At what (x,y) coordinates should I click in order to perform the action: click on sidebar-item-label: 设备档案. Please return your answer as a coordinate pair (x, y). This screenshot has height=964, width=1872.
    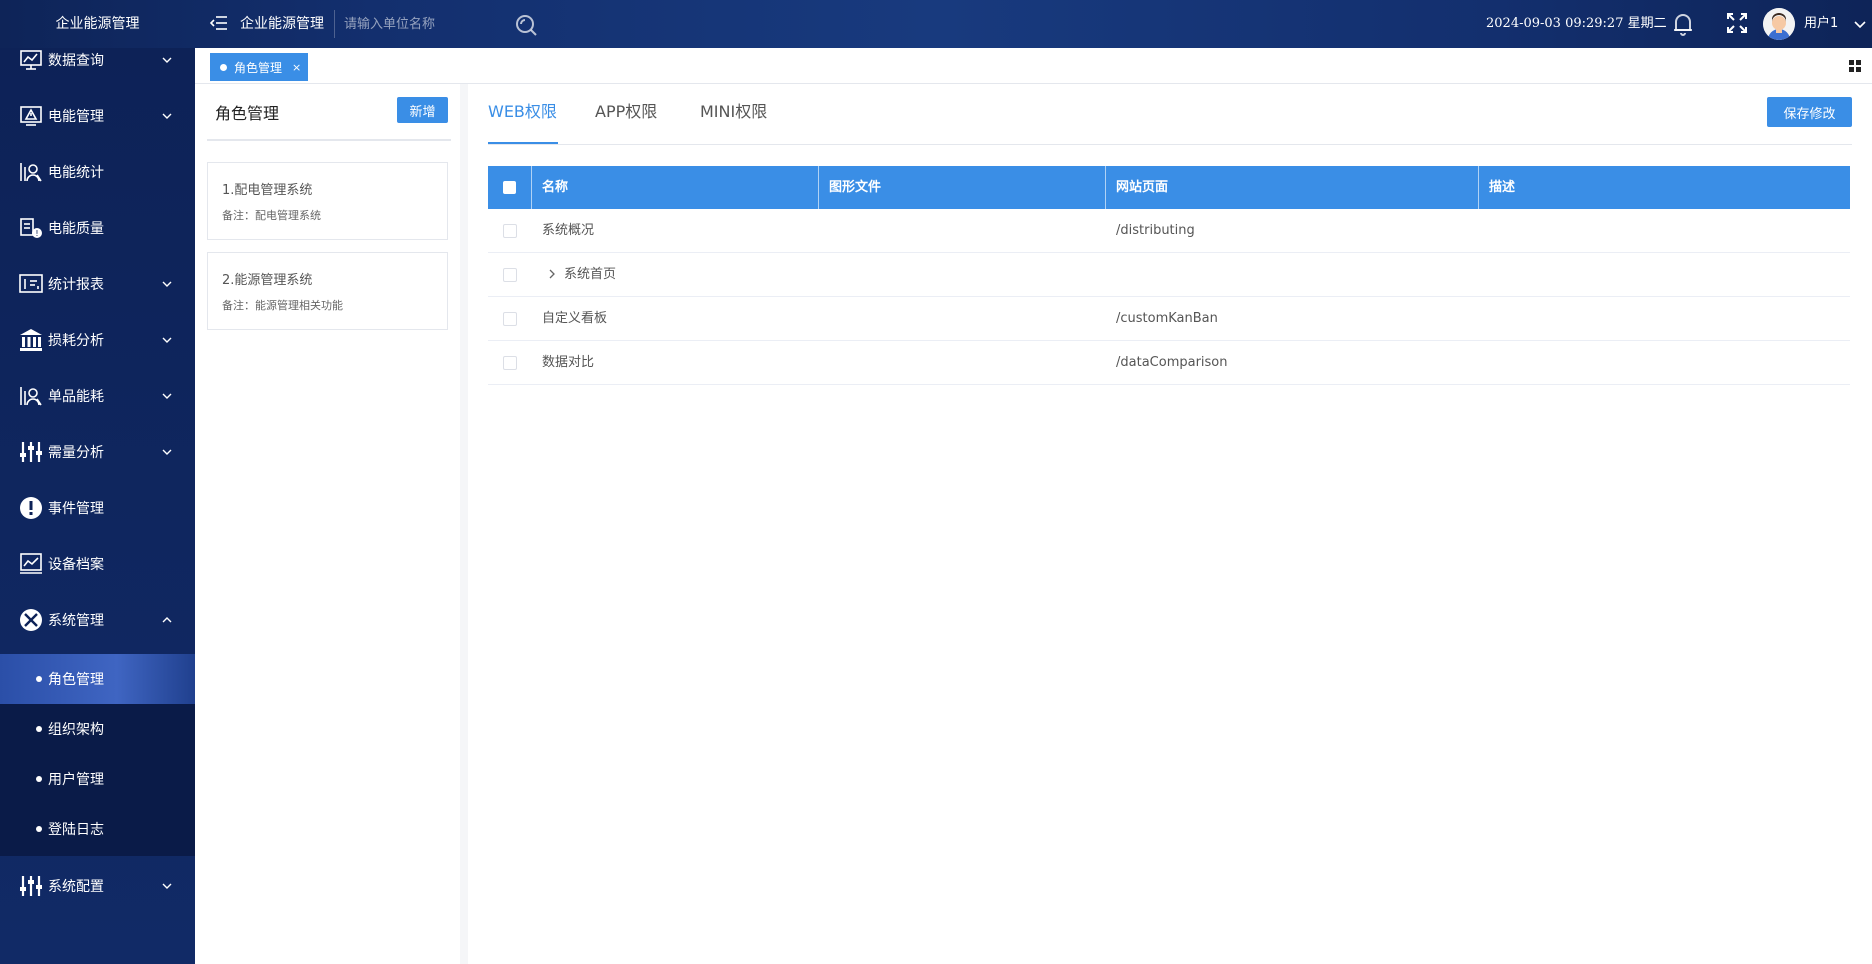
    Looking at the image, I should click on (76, 565).